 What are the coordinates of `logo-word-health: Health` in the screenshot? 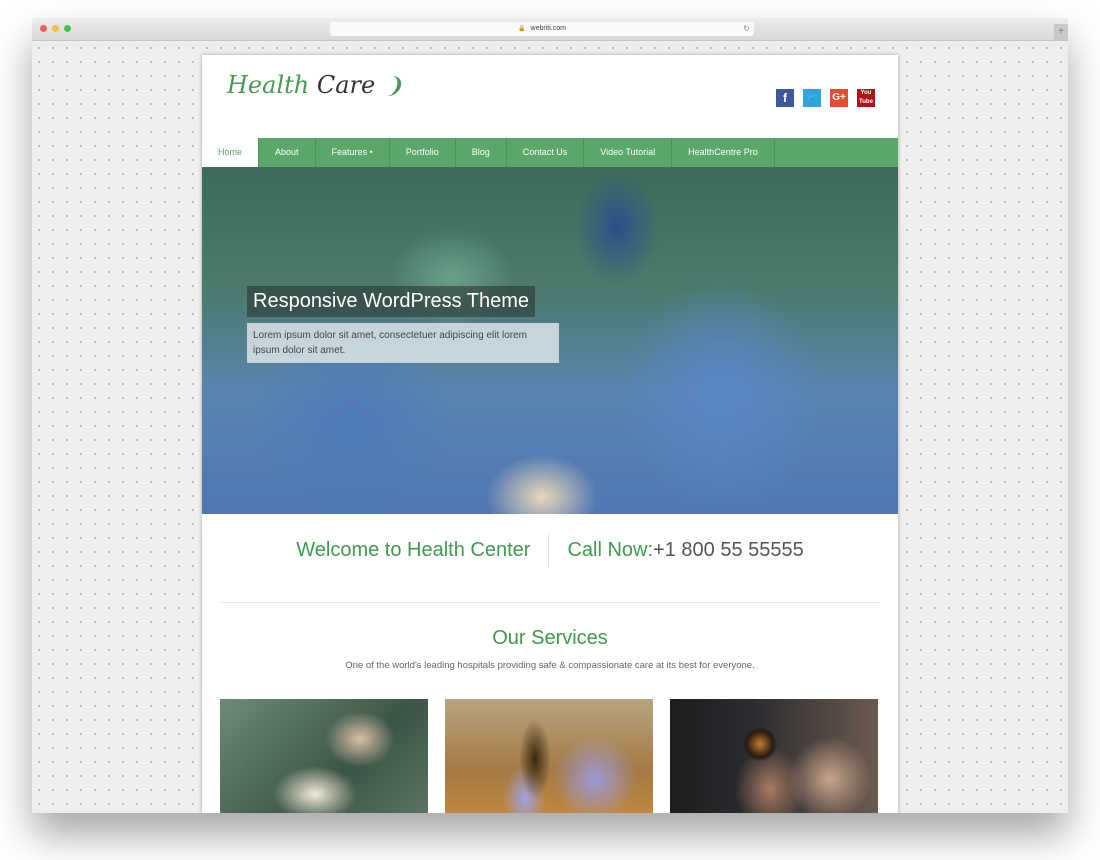 It's located at (268, 85).